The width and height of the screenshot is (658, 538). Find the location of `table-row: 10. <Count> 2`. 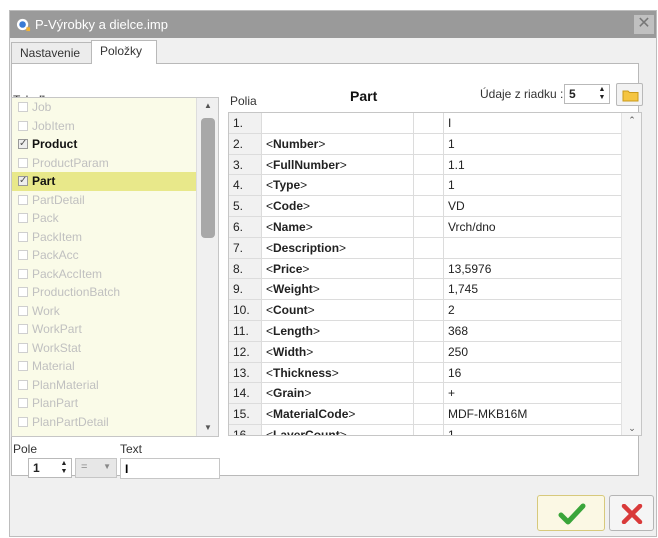

table-row: 10. <Count> 2 is located at coordinates (425, 310).